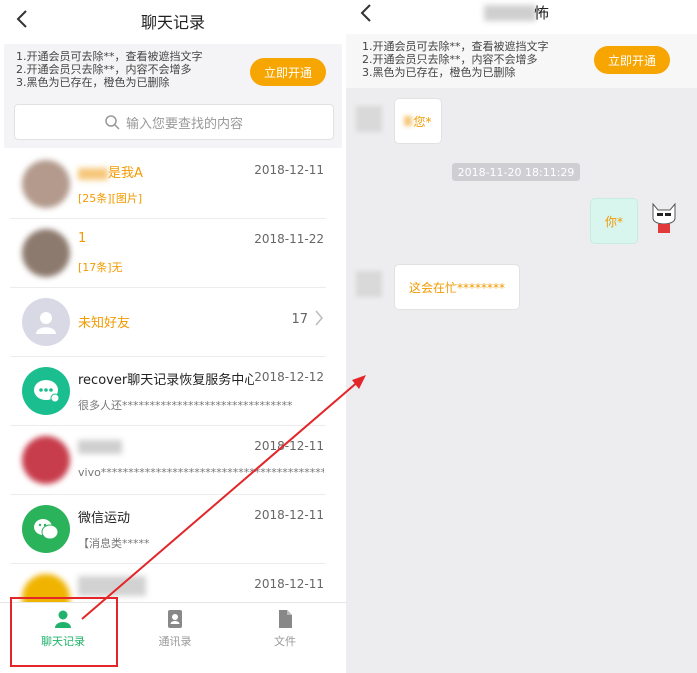 This screenshot has width=697, height=673. I want to click on chat-bubble-icon, so click(46, 391).